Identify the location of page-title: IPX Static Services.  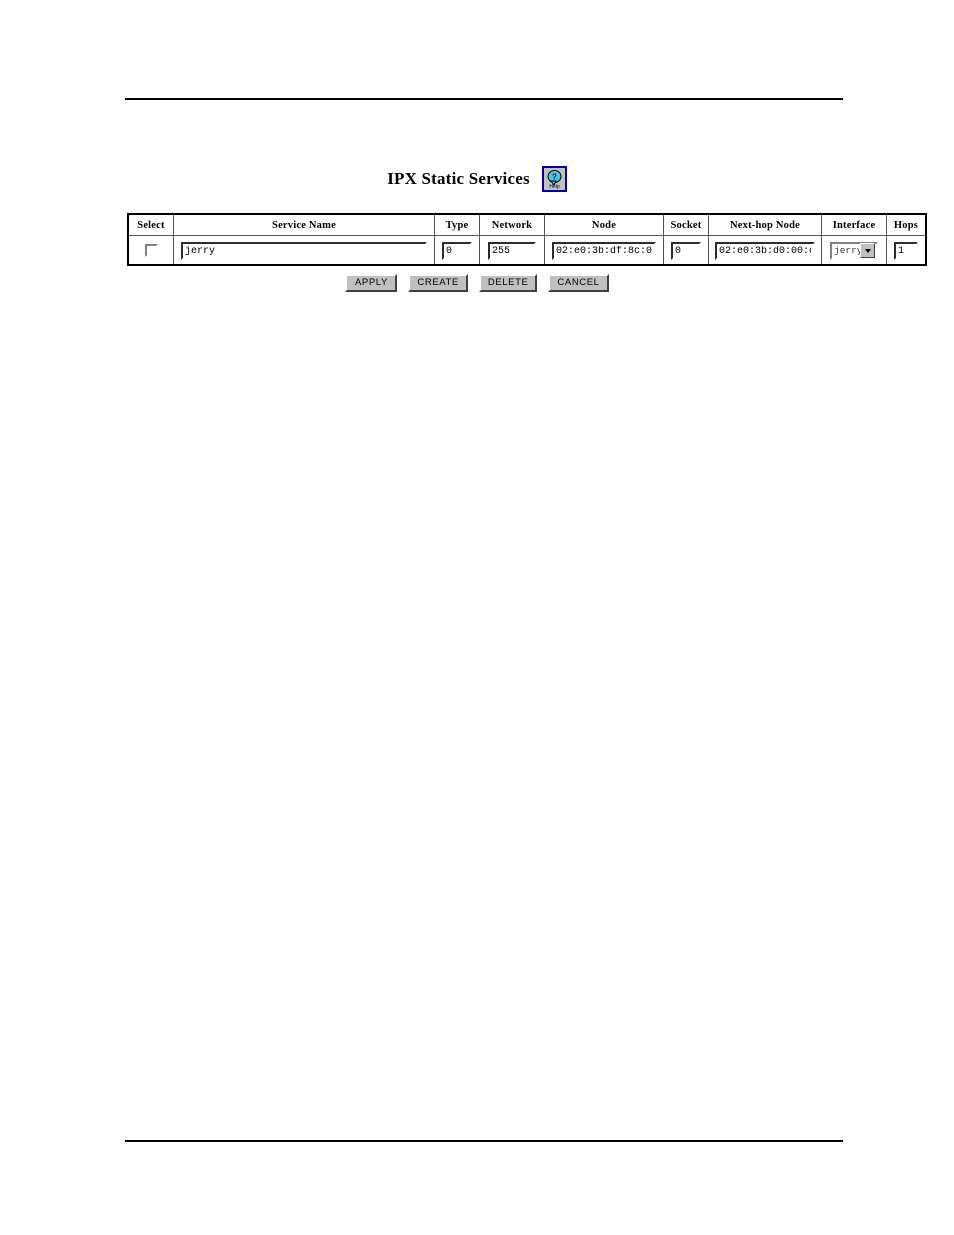
(458, 178).